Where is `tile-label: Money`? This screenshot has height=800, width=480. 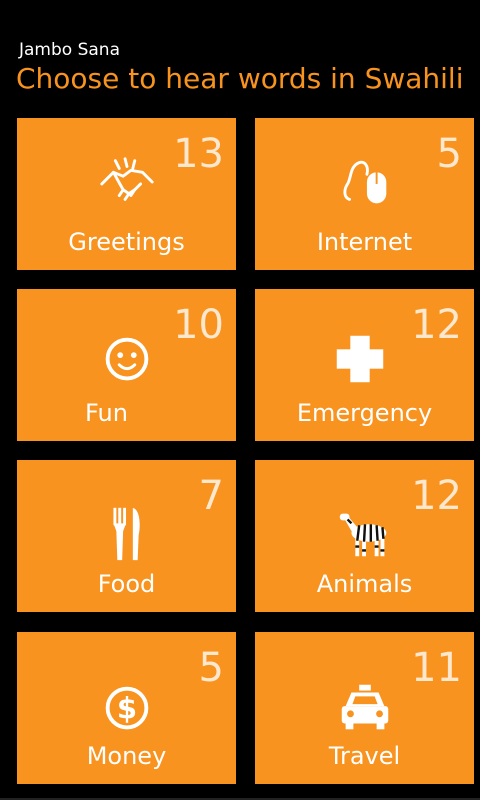 tile-label: Money is located at coordinates (126, 756).